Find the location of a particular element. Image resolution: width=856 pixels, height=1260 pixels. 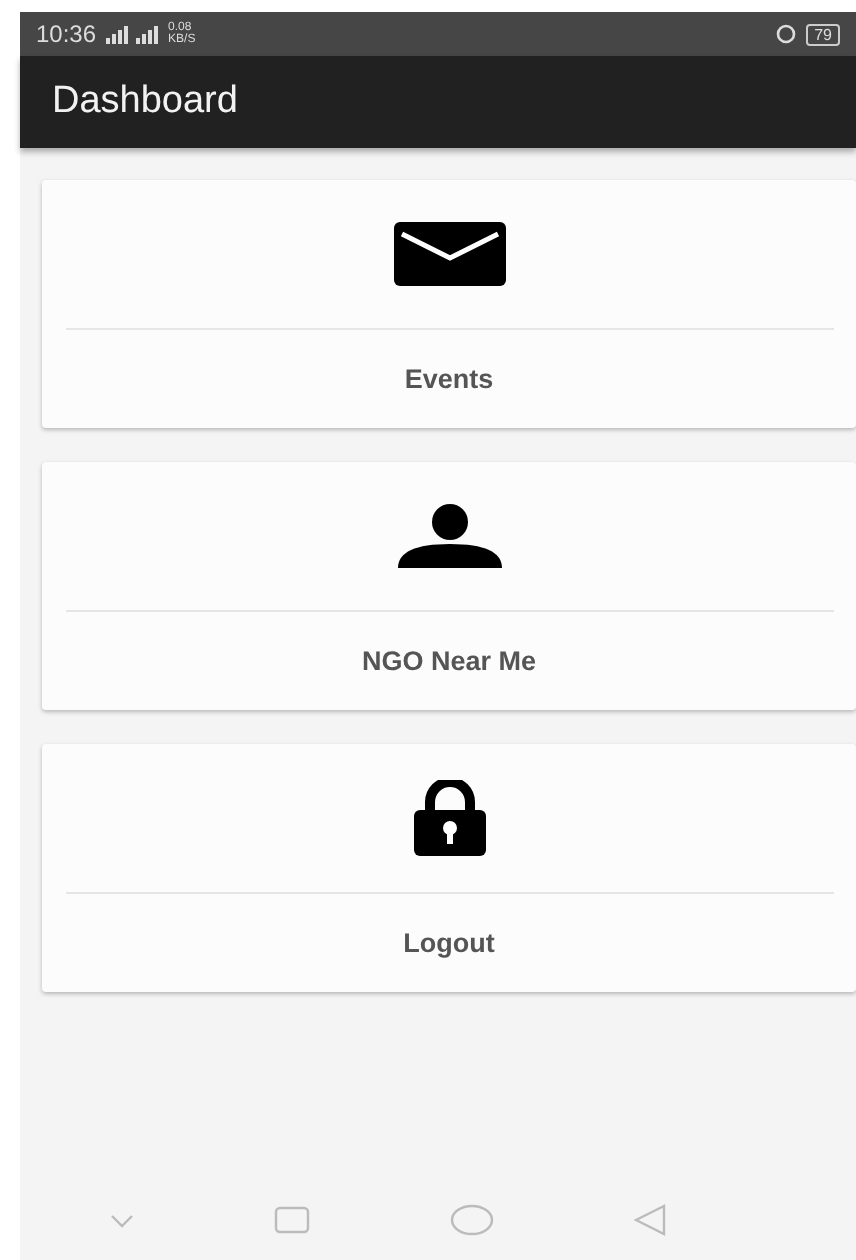

card-label: Logout is located at coordinates (449, 944).